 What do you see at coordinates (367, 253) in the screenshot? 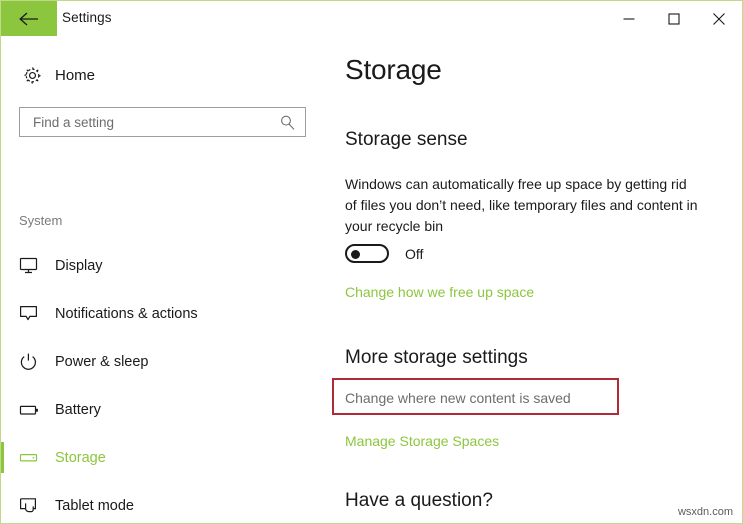
I see `storage-sense-toggle` at bounding box center [367, 253].